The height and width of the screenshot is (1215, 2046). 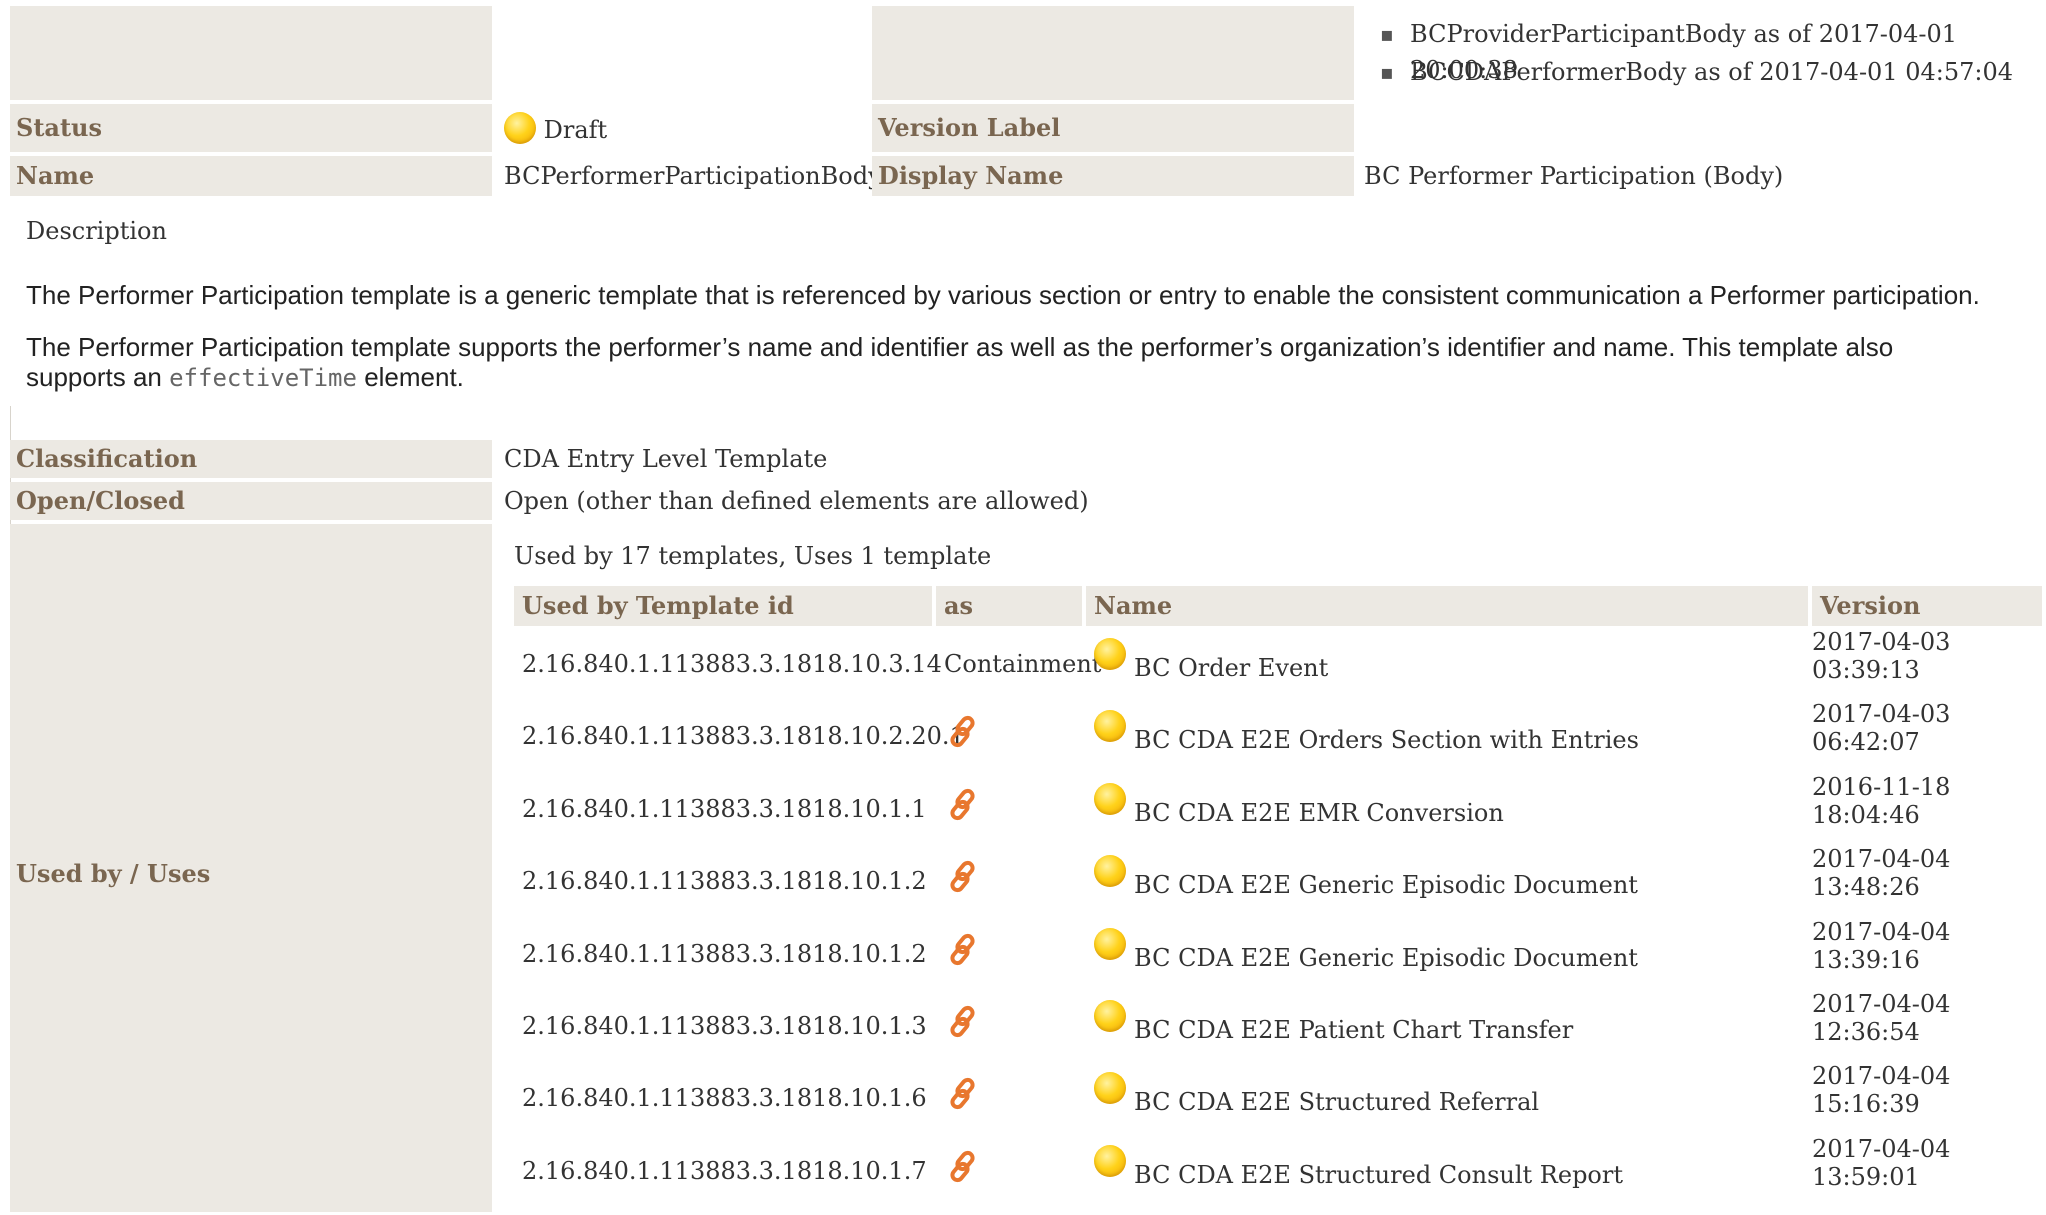 I want to click on as-cell: Containment, so click(x=1023, y=664).